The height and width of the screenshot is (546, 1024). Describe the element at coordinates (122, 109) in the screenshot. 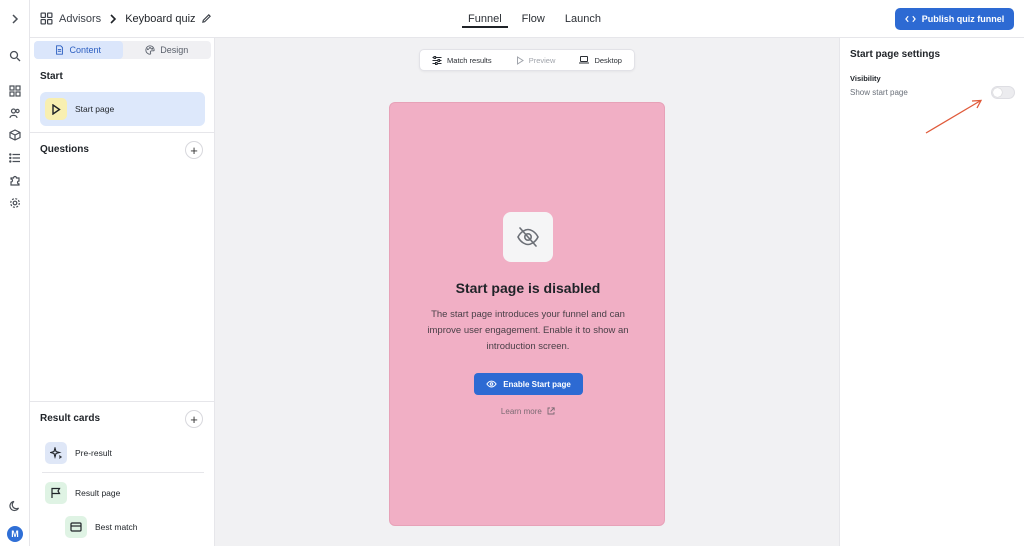

I see `start-page-item: Start page` at that location.